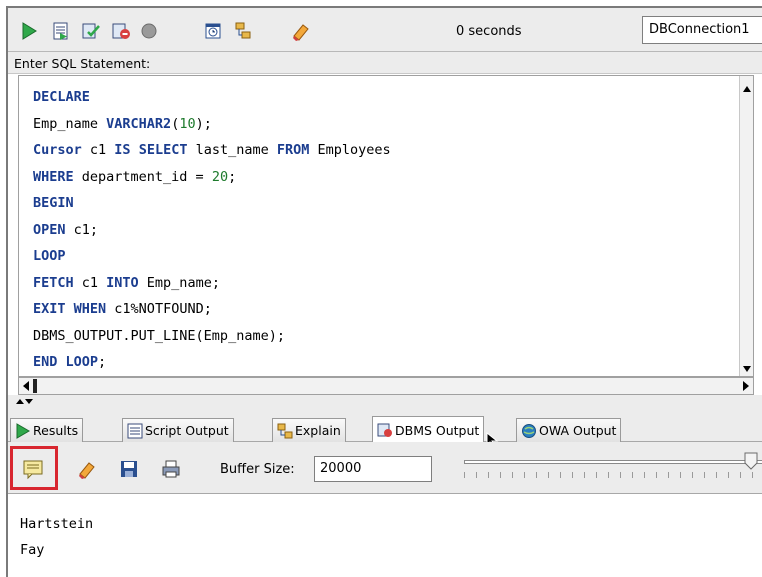 This screenshot has height=577, width=762. What do you see at coordinates (613, 475) in the screenshot?
I see `slider-ticks` at bounding box center [613, 475].